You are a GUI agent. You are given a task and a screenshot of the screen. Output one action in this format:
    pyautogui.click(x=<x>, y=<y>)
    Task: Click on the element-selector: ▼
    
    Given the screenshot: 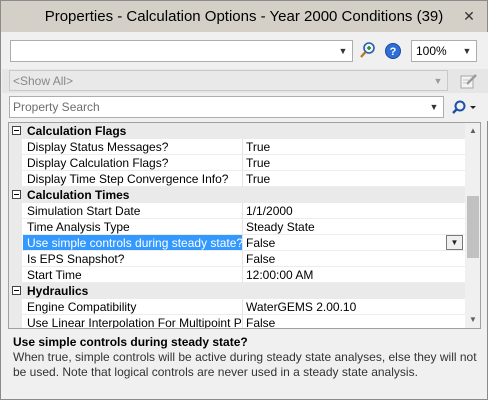 What is the action you would take?
    pyautogui.click(x=181, y=51)
    